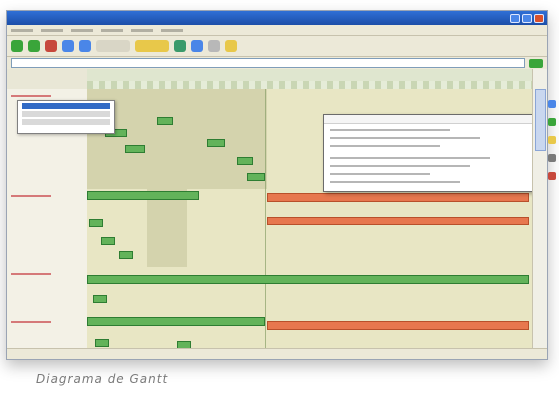 Image resolution: width=559 pixels, height=403 pixels. I want to click on home-icon, so click(85, 46).